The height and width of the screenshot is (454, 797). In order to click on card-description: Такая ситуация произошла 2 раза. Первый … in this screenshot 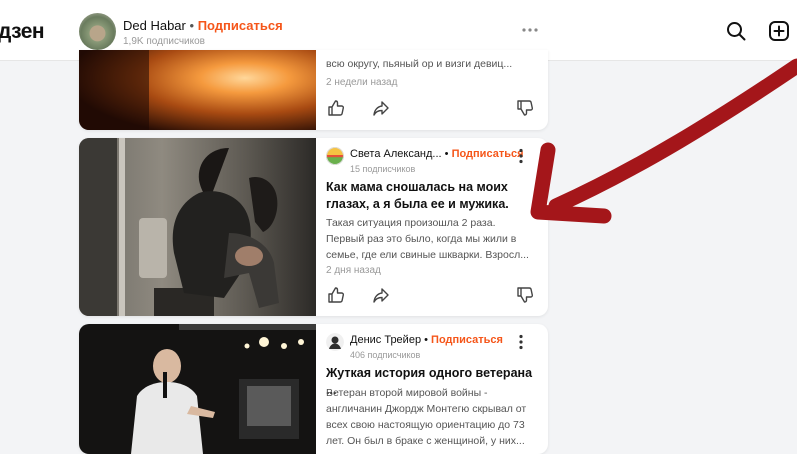, I will do `click(432, 239)`.